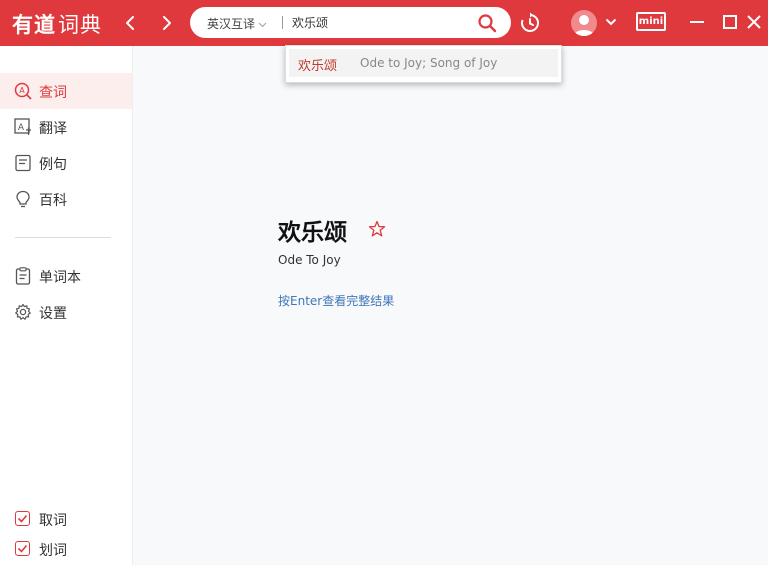  I want to click on language-mode-label: 英汉互译, so click(231, 24).